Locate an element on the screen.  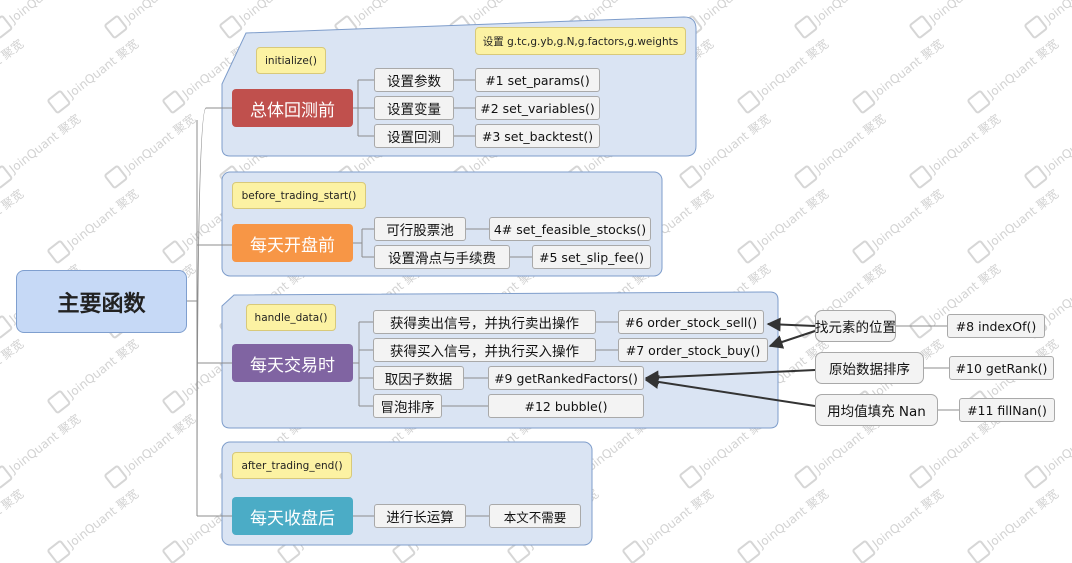
callout-note-globals: 设置 g.tc,g.yb,g.N,g.factors,g.weights is located at coordinates (580, 41).